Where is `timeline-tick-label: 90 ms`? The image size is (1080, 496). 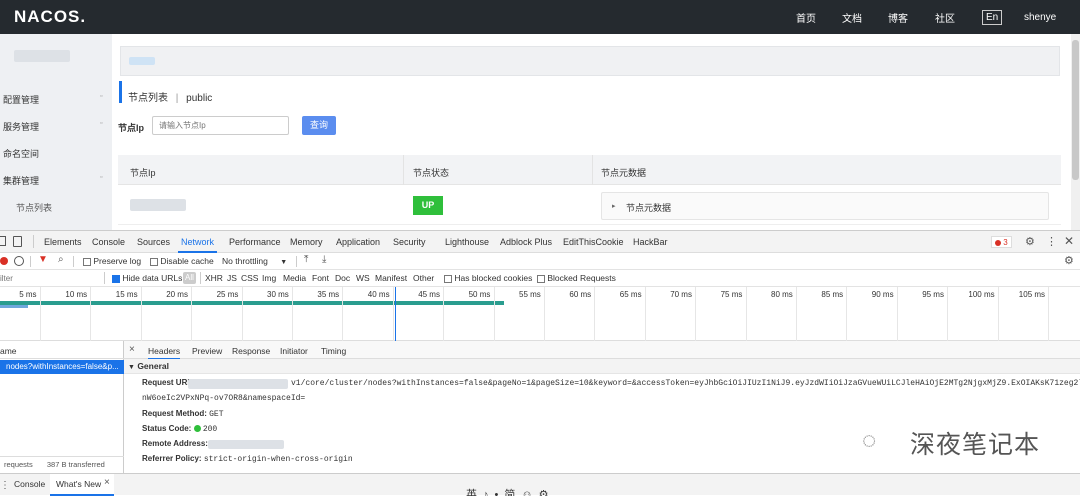
timeline-tick-label: 90 ms is located at coordinates (882, 294).